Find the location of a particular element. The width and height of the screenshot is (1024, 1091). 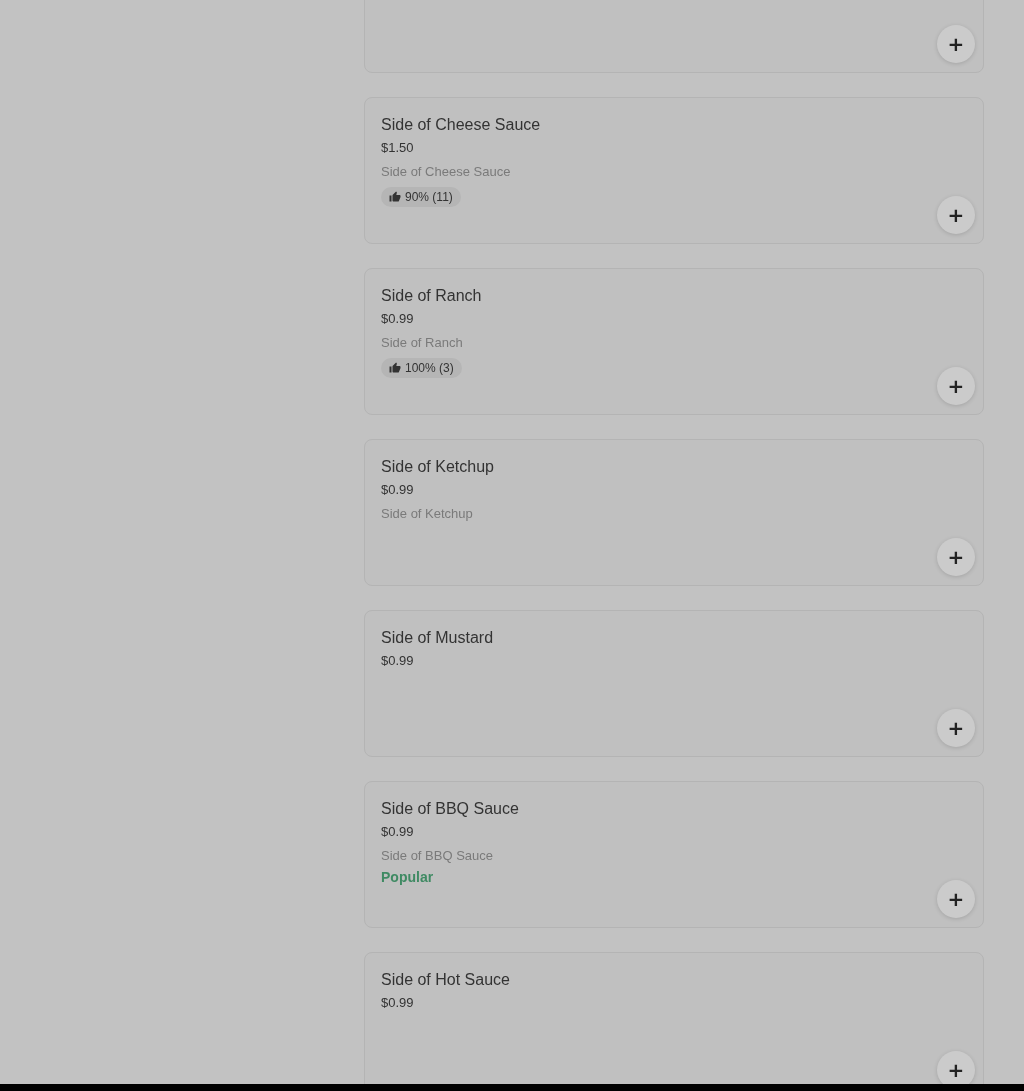

rating-text: 100% (3) is located at coordinates (429, 368).